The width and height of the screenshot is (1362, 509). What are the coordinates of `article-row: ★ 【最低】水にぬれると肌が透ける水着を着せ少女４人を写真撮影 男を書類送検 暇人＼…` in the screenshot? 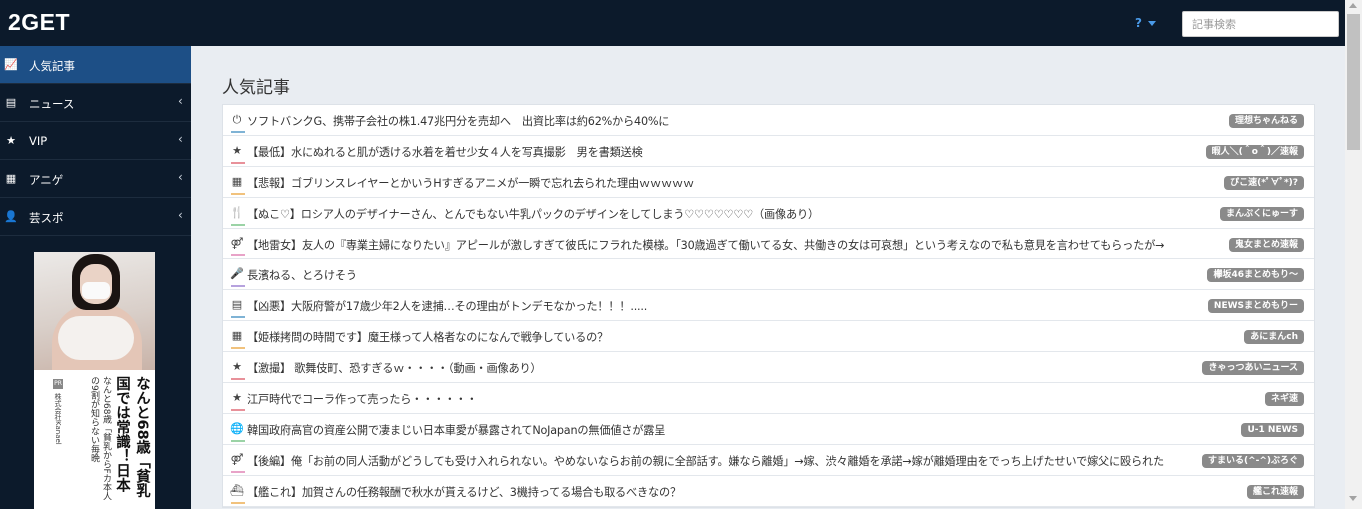 It's located at (768, 151).